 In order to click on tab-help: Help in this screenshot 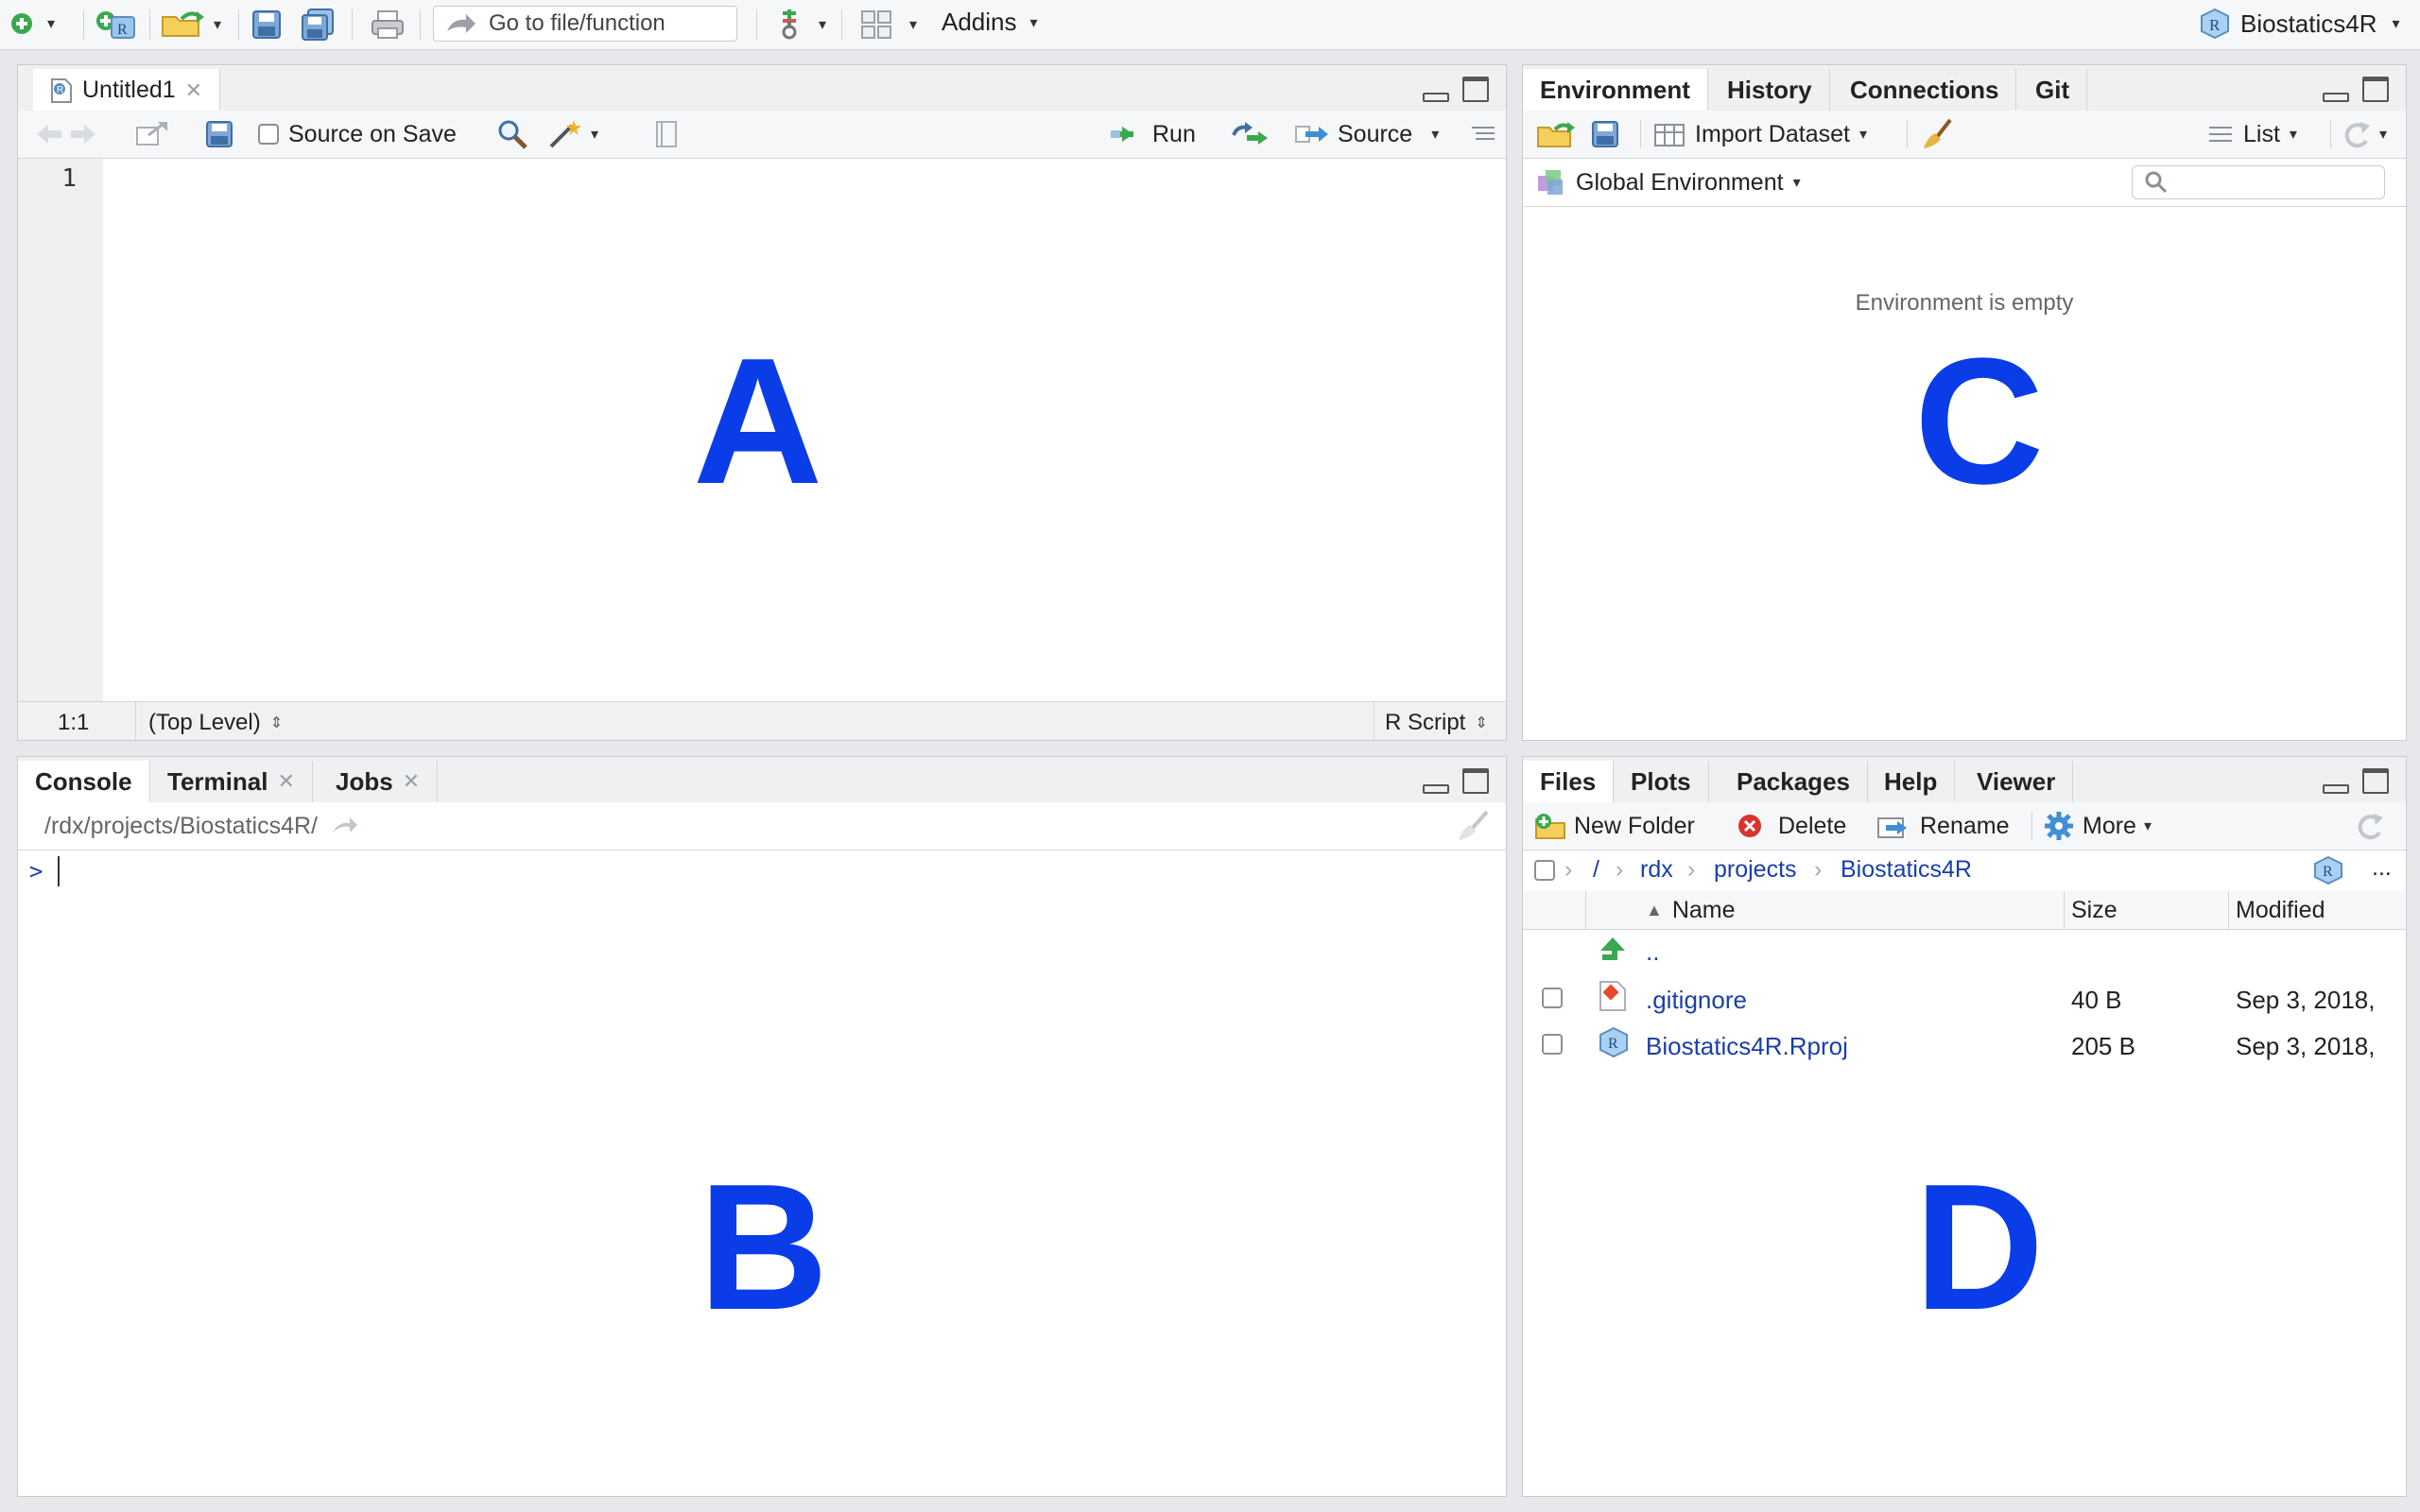, I will do `click(1911, 781)`.